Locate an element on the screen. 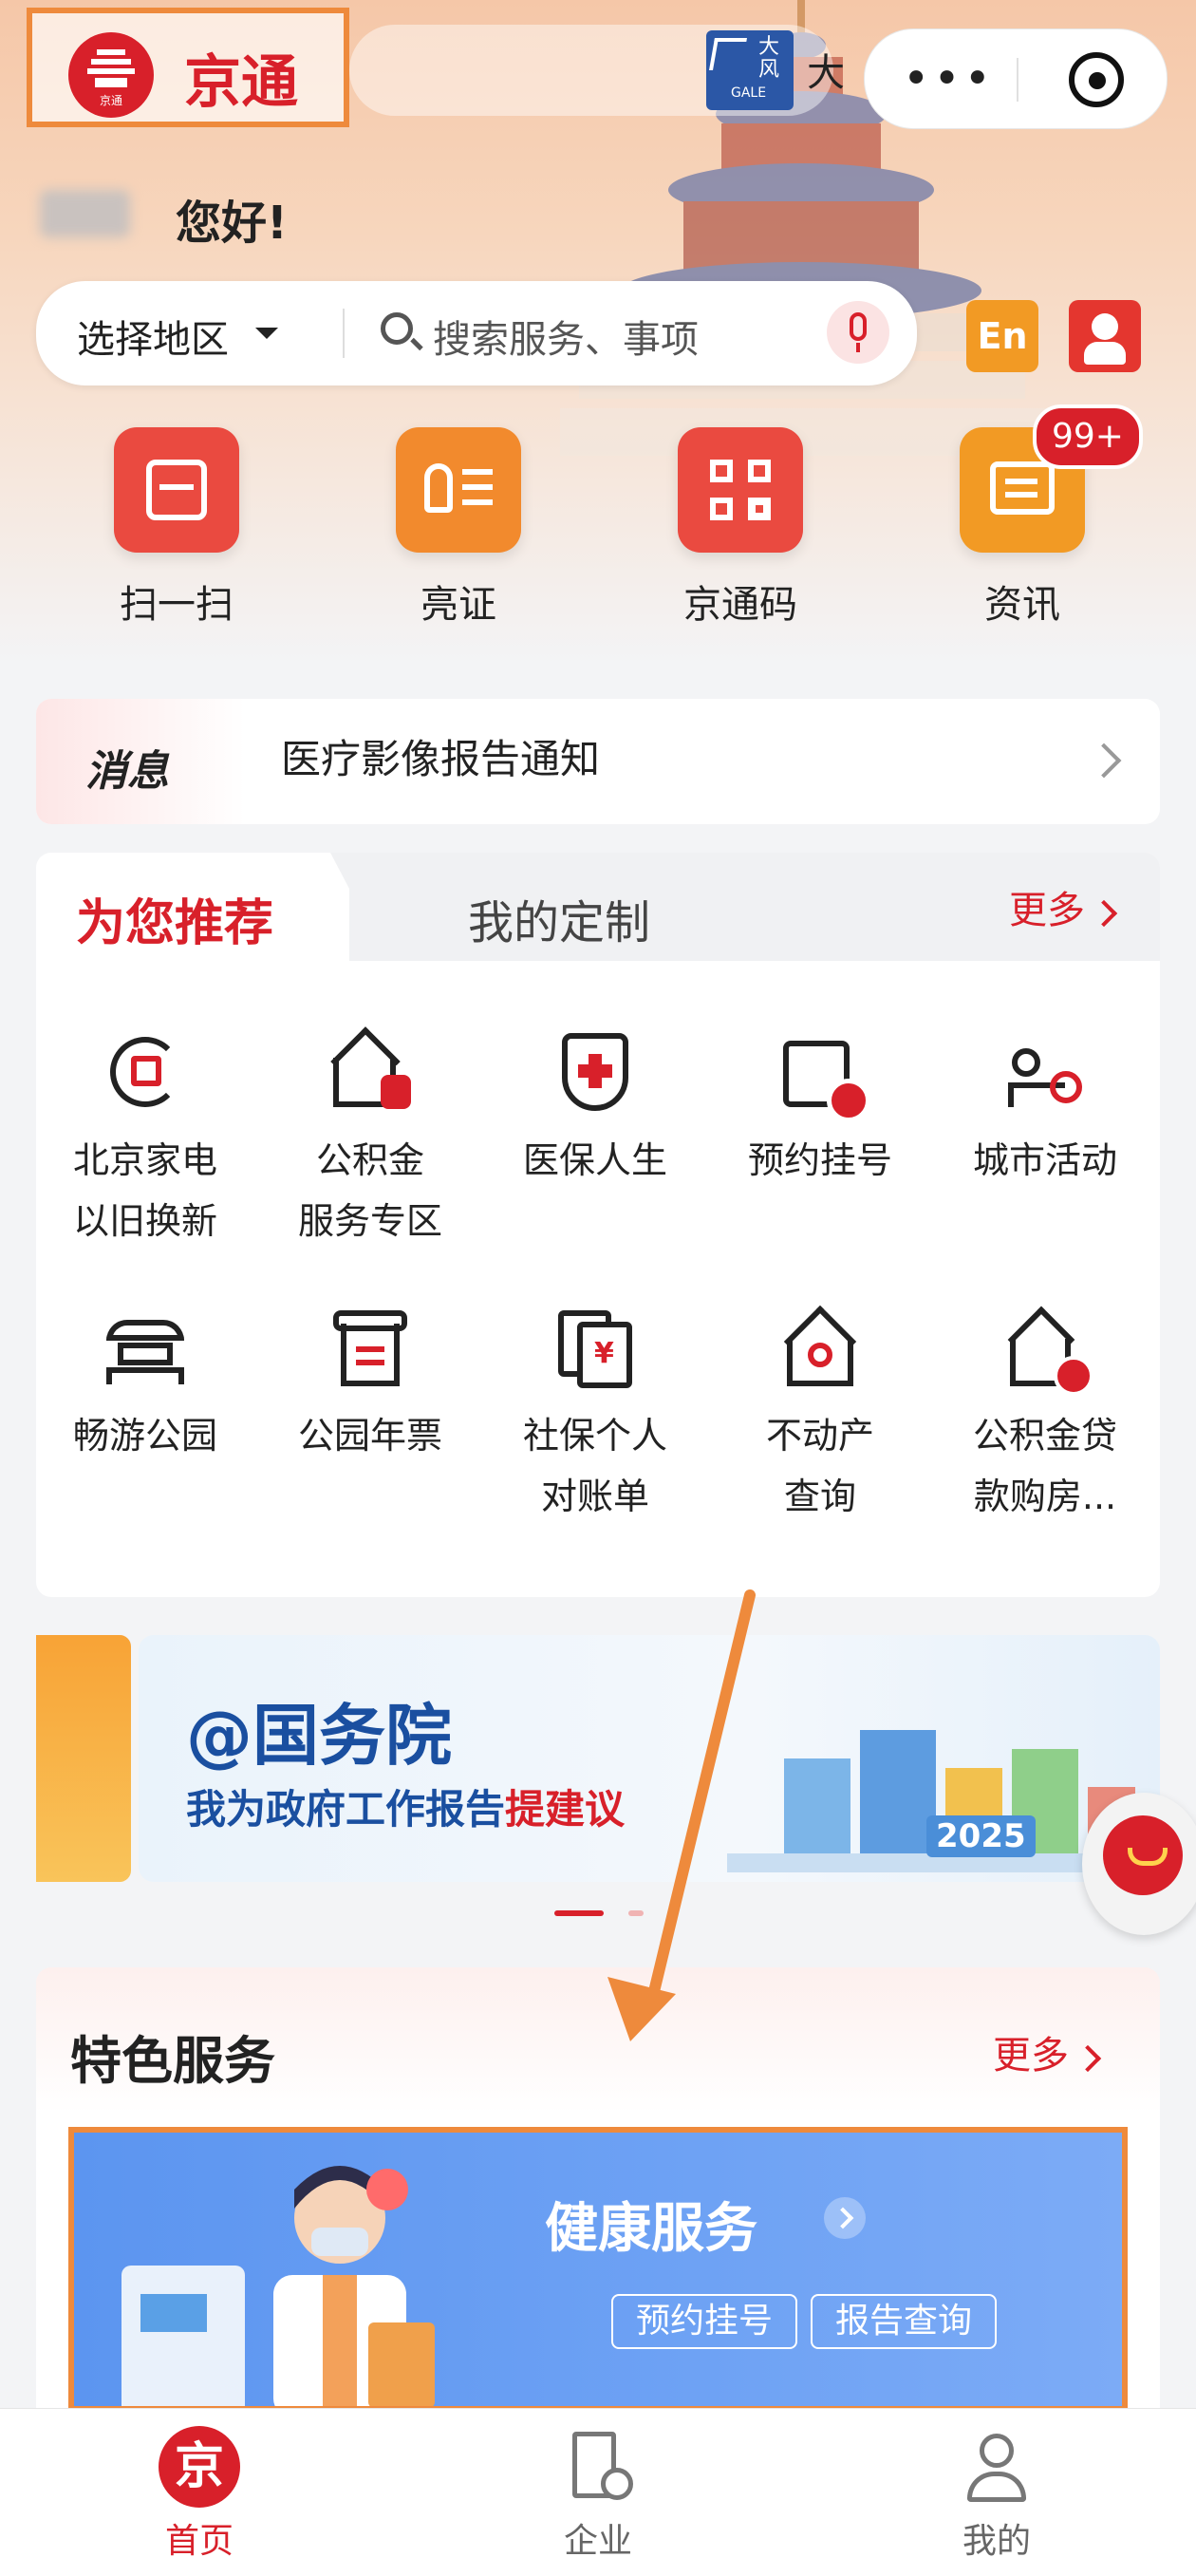  assistant-robot-icon is located at coordinates (1139, 1864).